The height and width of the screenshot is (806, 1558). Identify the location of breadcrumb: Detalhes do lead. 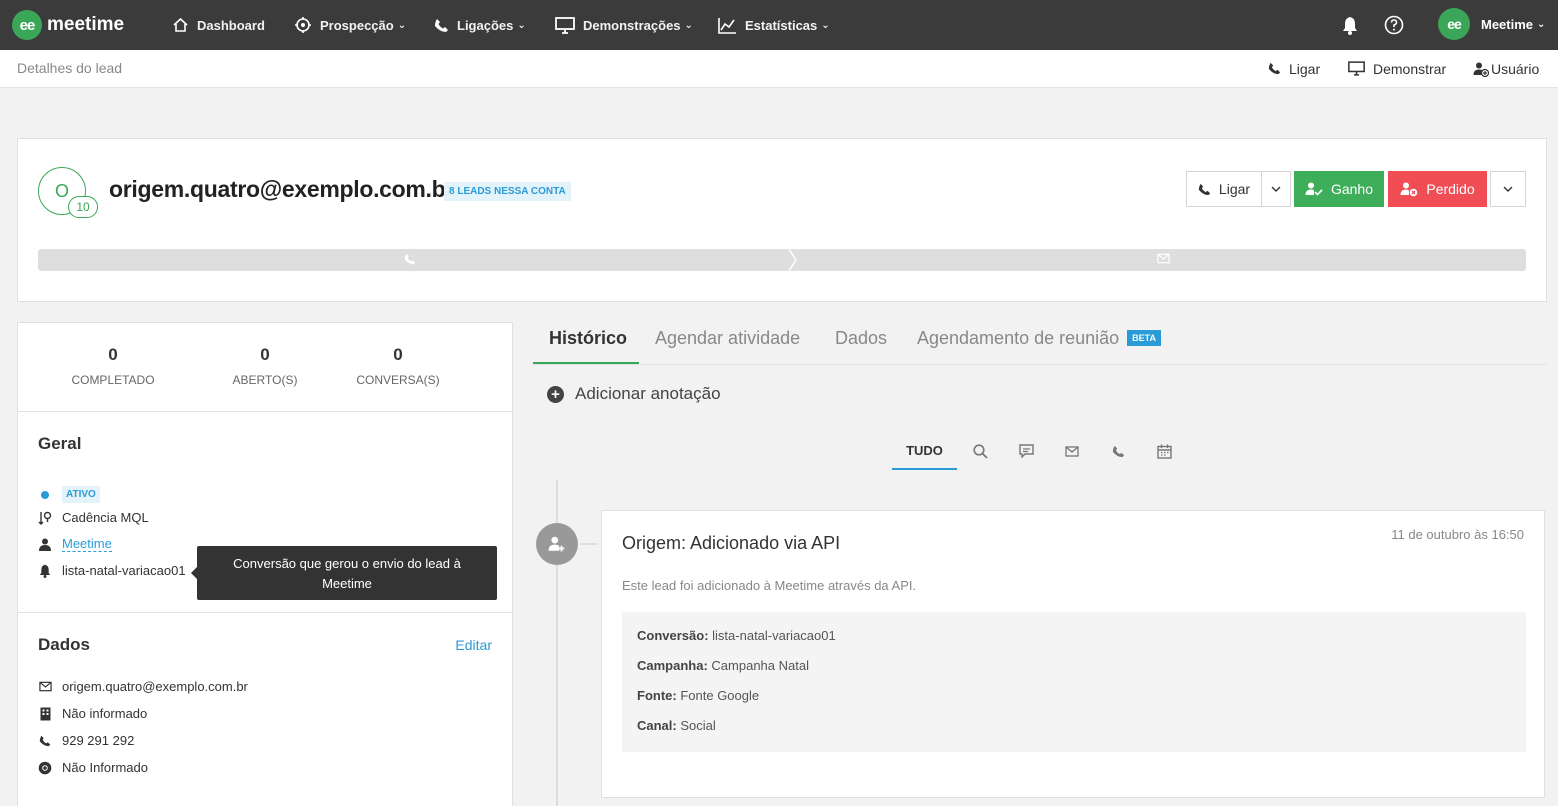
(70, 68).